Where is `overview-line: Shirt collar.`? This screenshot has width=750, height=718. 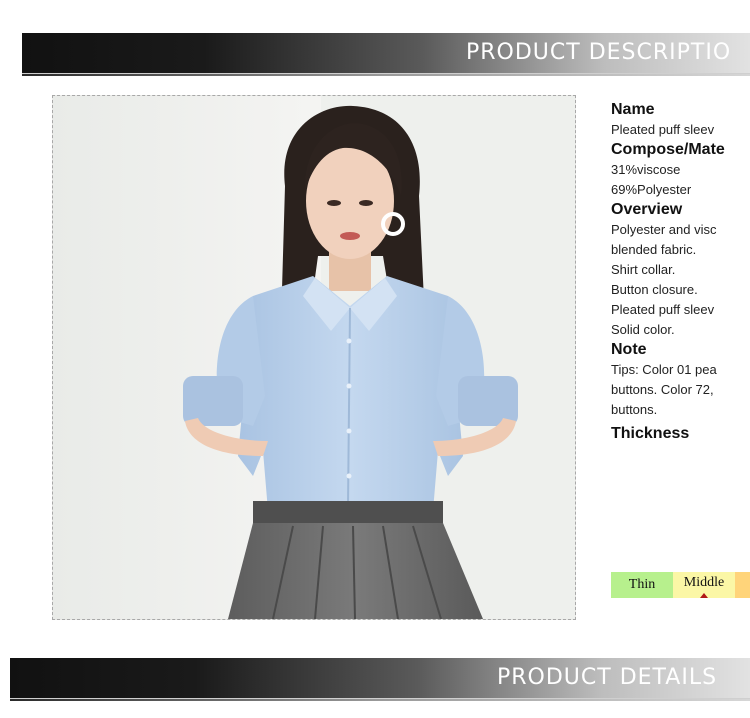 overview-line: Shirt collar. is located at coordinates (643, 269).